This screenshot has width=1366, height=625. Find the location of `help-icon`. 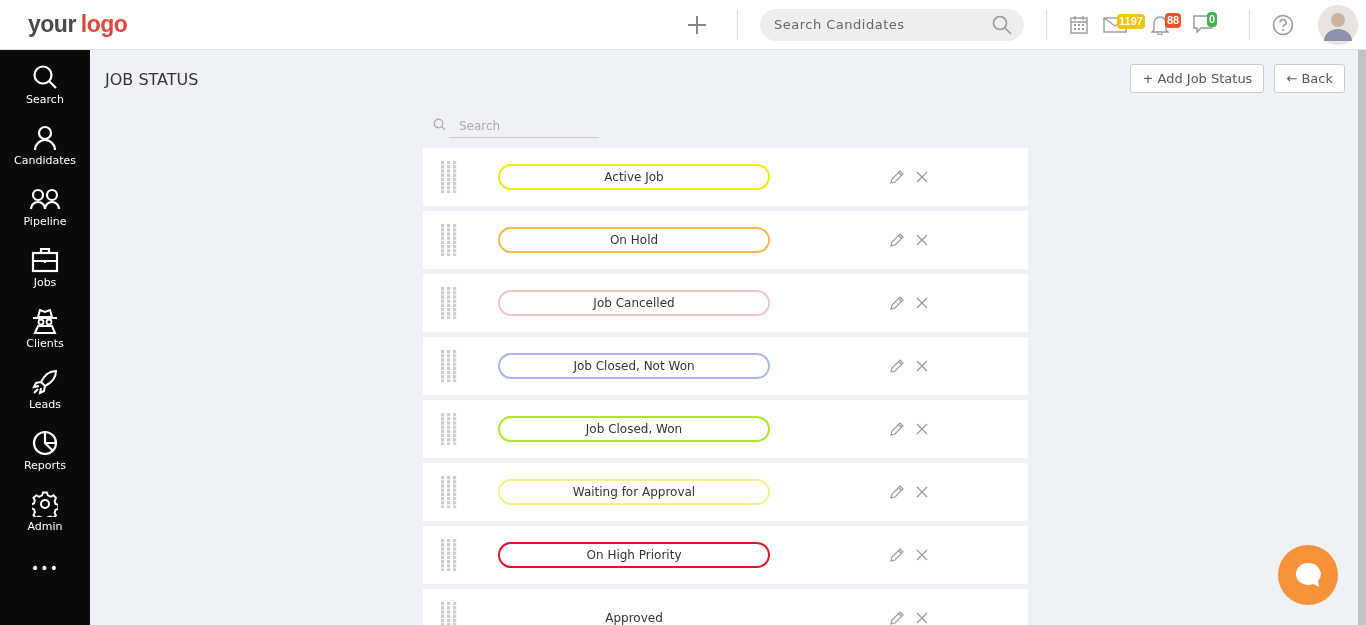

help-icon is located at coordinates (1283, 24).